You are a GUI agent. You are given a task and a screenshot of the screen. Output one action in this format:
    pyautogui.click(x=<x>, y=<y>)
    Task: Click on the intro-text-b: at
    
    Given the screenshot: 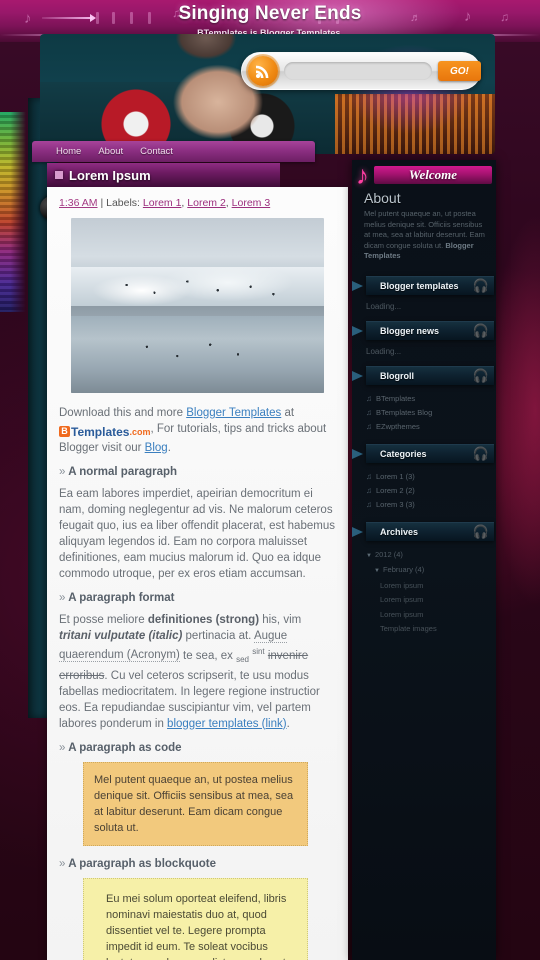 What is the action you would take?
    pyautogui.click(x=288, y=413)
    